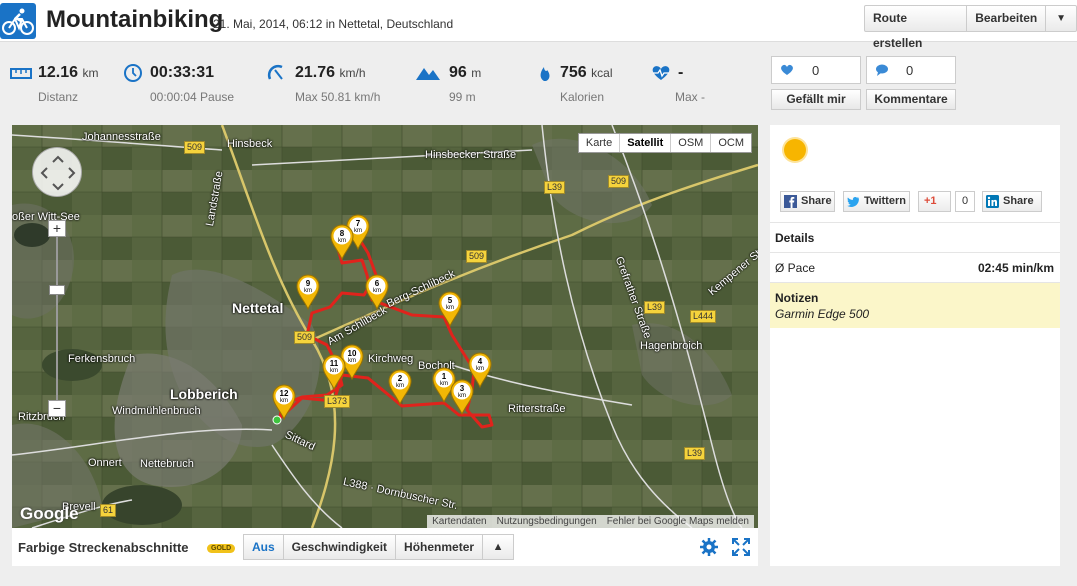 The height and width of the screenshot is (586, 1077). I want to click on distance-label: Distanz, so click(58, 97).